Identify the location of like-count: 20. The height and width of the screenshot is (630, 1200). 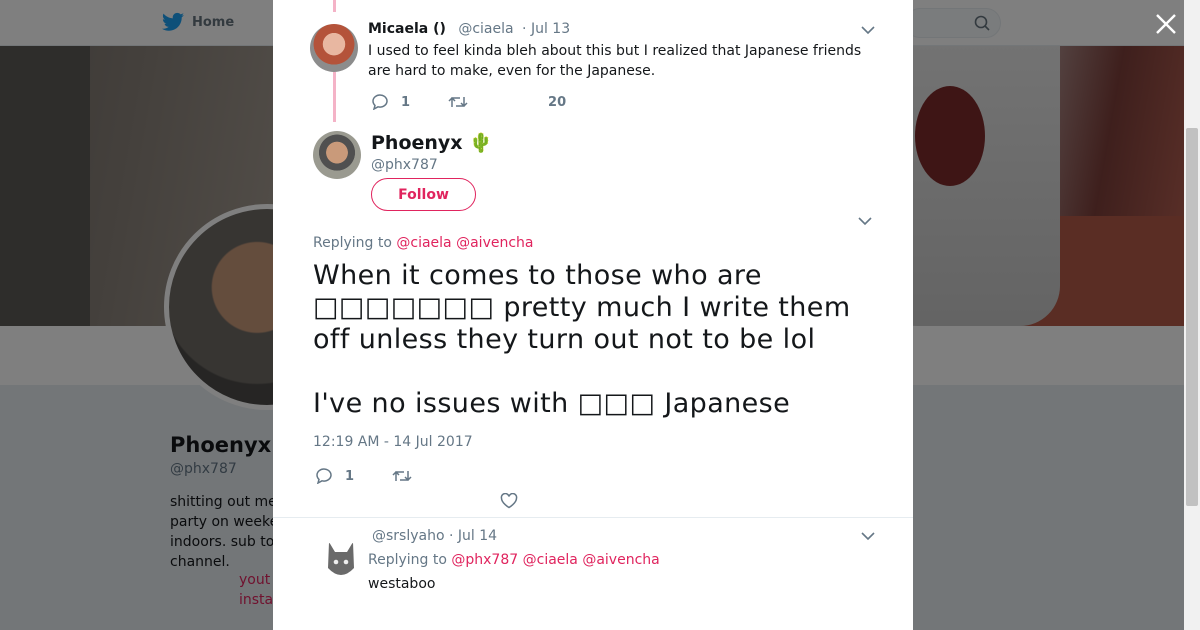
(557, 102).